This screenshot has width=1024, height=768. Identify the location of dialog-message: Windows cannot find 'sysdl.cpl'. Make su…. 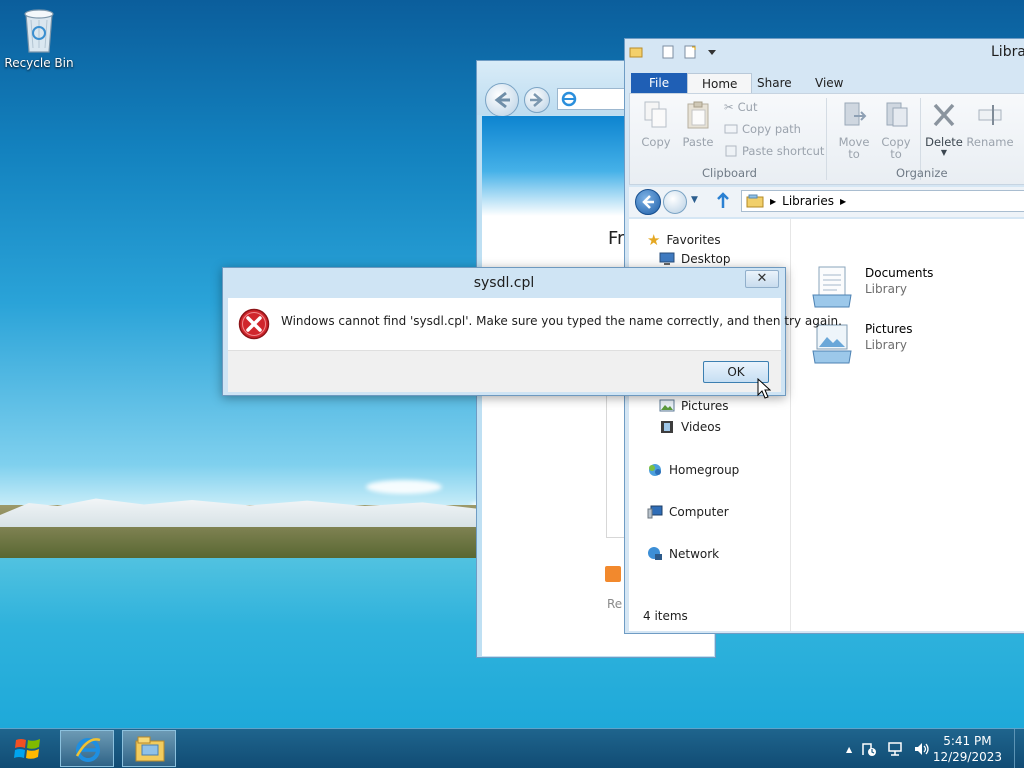
(561, 321).